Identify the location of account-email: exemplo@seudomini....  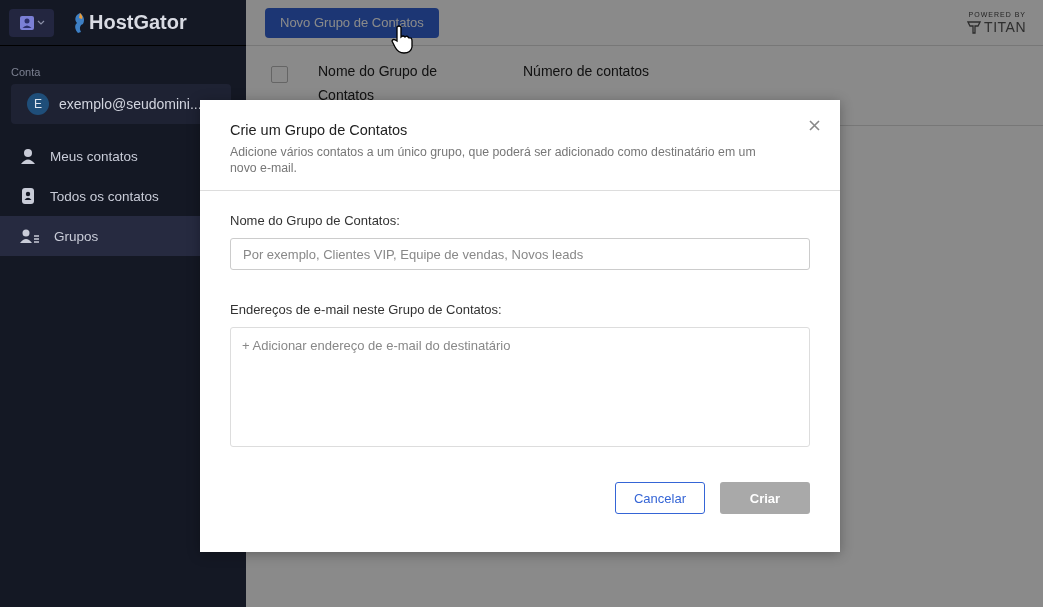
(130, 104).